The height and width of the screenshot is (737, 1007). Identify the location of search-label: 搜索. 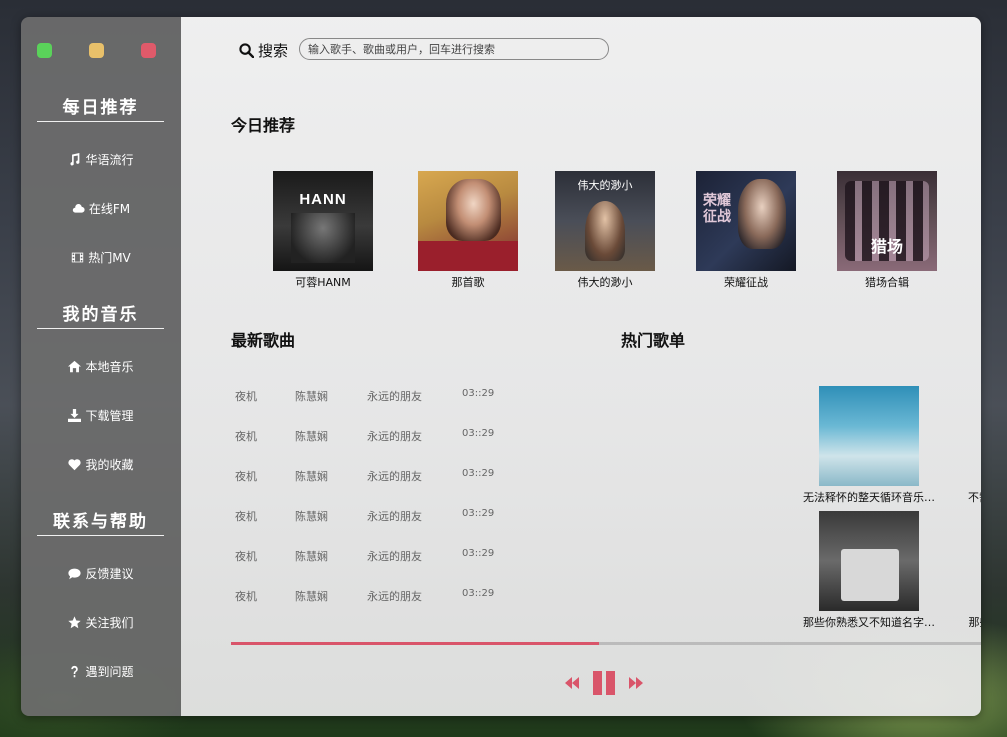
(263, 50).